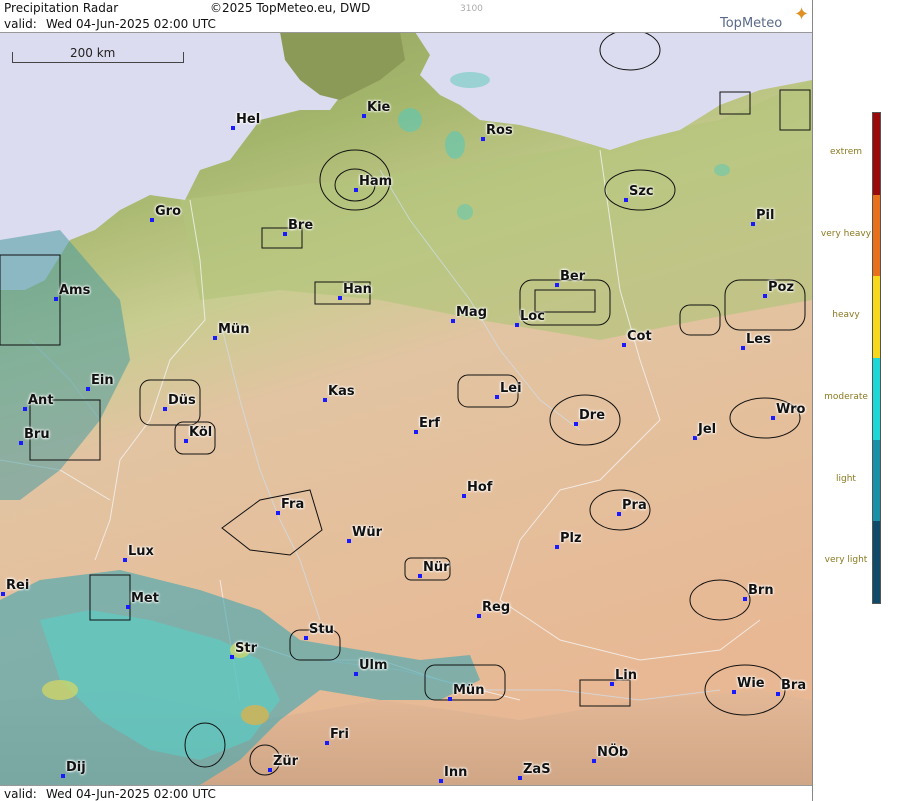 The height and width of the screenshot is (801, 904). Describe the element at coordinates (131, 24) in the screenshot. I see `valid-time: Wed 04-Jun-2025 02:00 UTC` at that location.